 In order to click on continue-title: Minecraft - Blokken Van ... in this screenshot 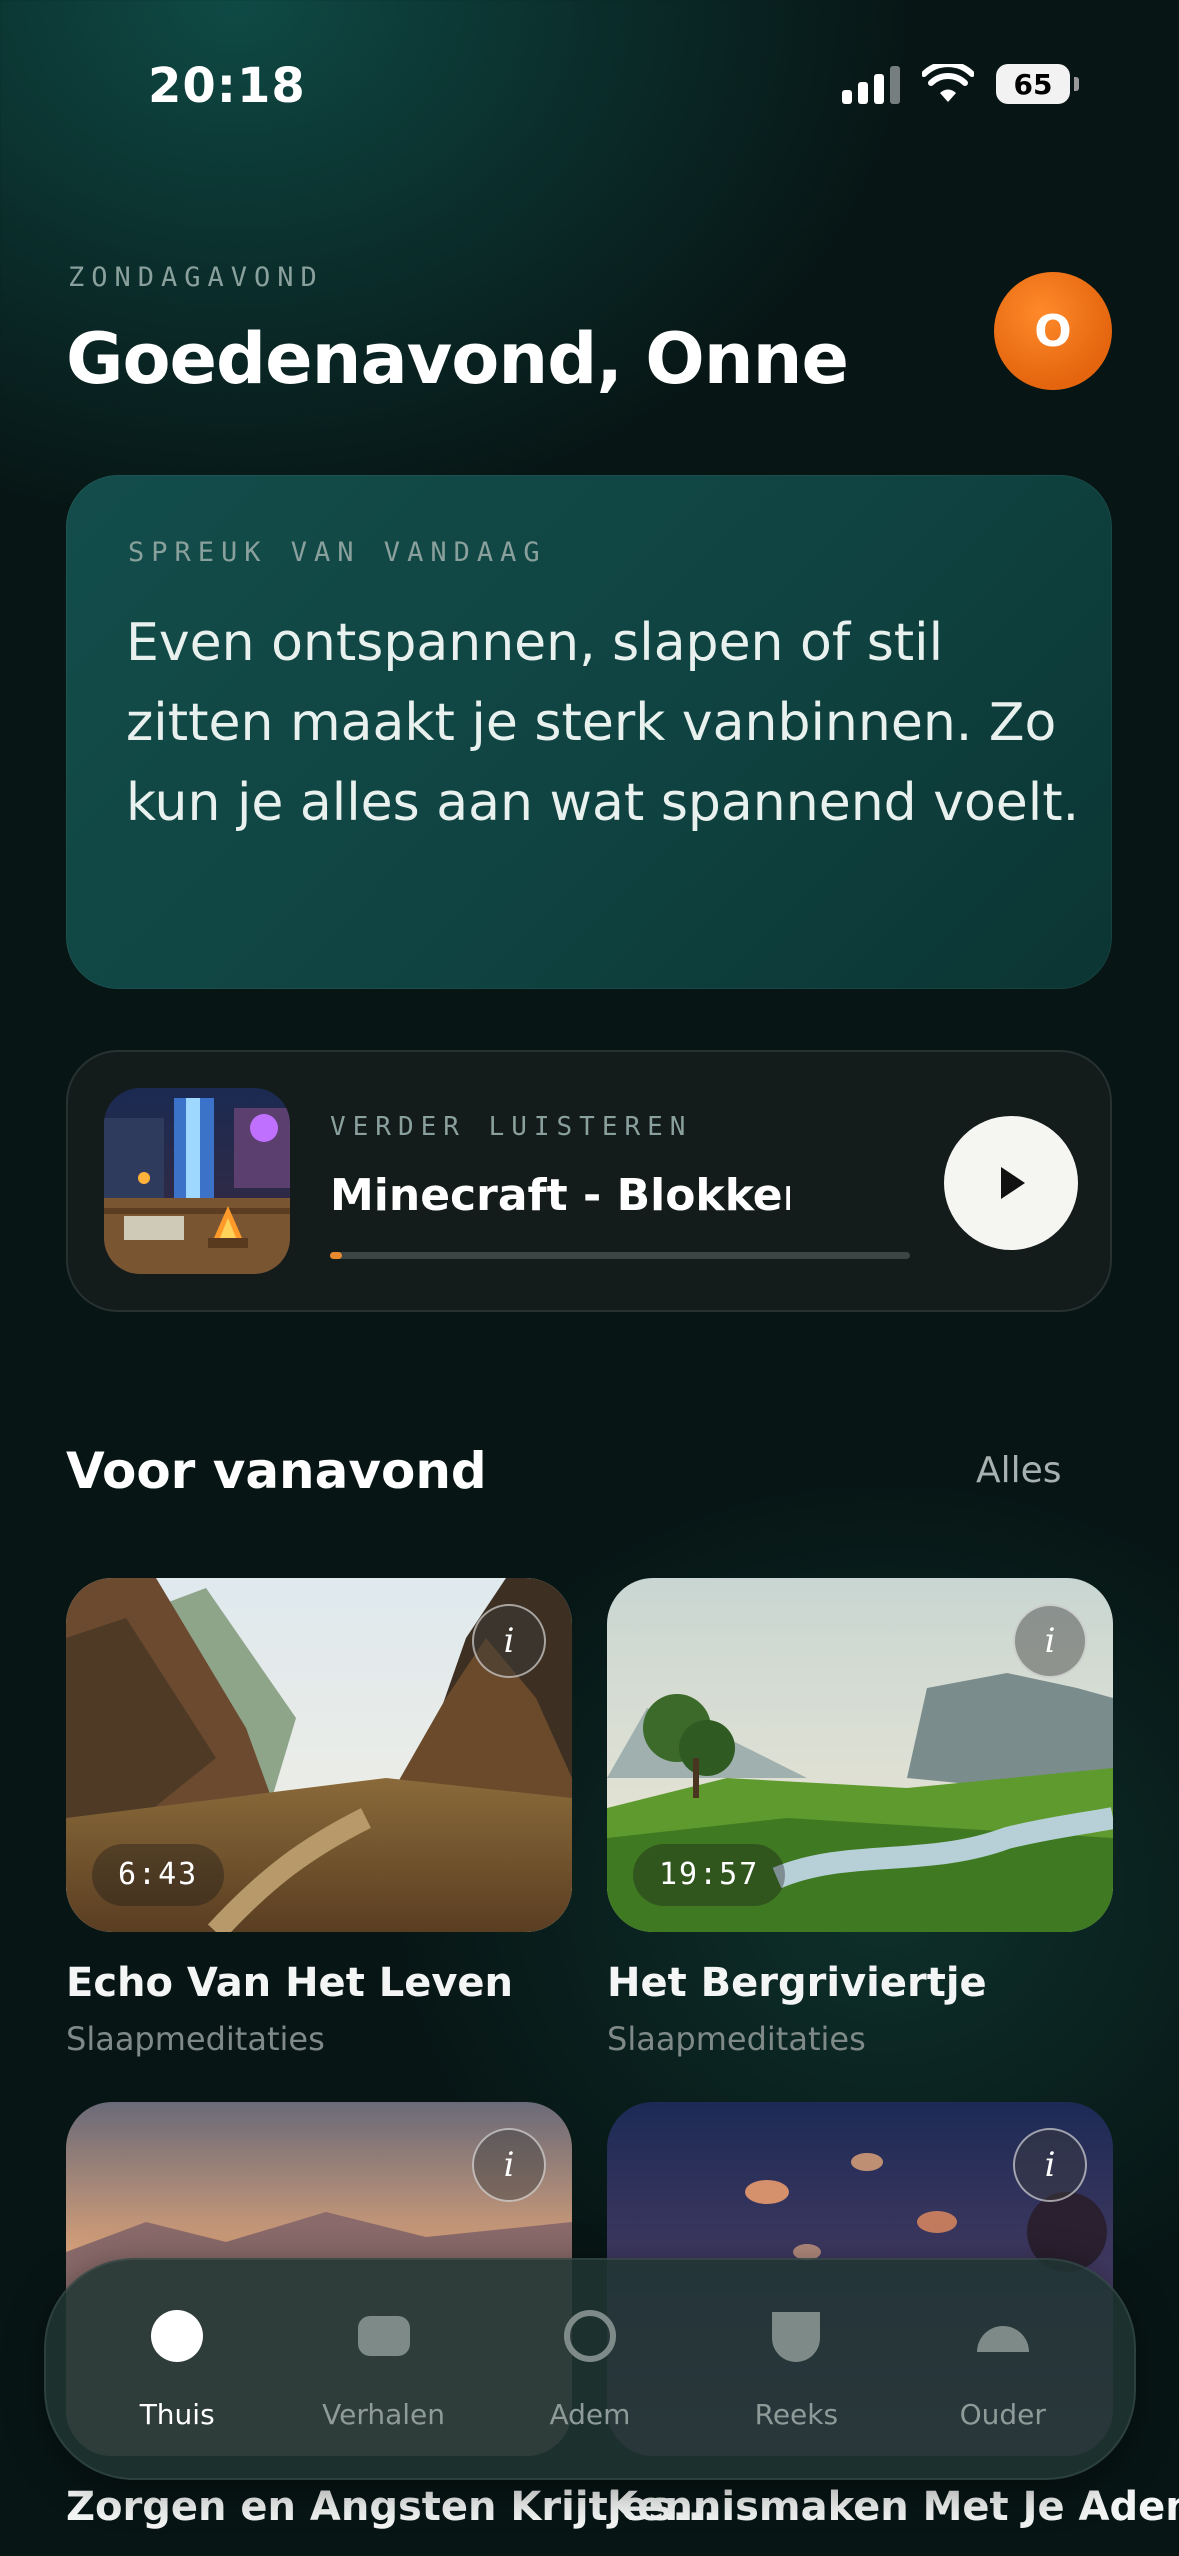, I will do `click(560, 1195)`.